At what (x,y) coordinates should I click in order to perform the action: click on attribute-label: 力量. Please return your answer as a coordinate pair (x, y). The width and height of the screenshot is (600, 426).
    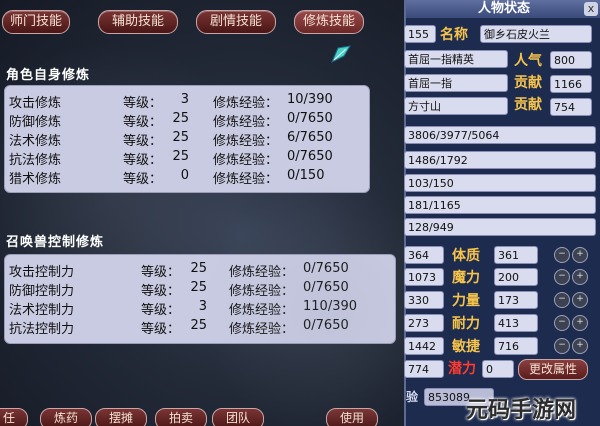
    Looking at the image, I should click on (466, 301).